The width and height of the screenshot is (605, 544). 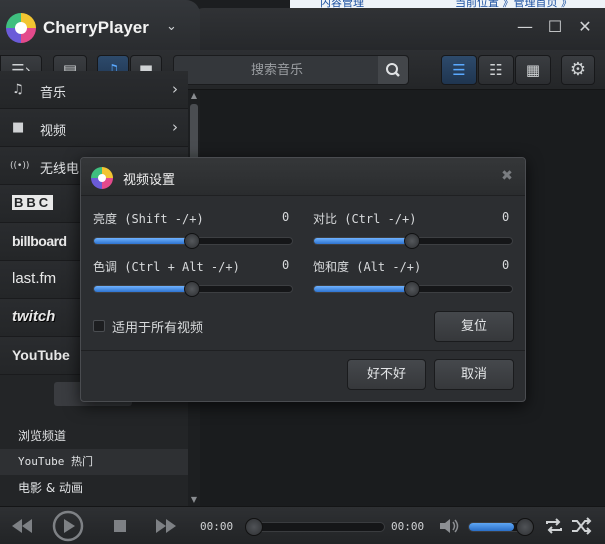 What do you see at coordinates (148, 219) in the screenshot?
I see `brightness-label: 亮度 (Shift -/+)` at bounding box center [148, 219].